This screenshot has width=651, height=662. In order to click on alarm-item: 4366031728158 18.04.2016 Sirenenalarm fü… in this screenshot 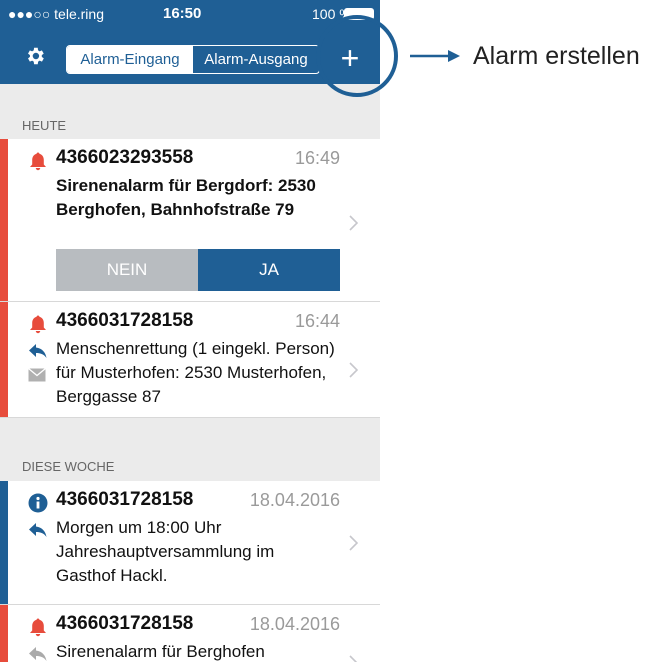, I will do `click(190, 633)`.